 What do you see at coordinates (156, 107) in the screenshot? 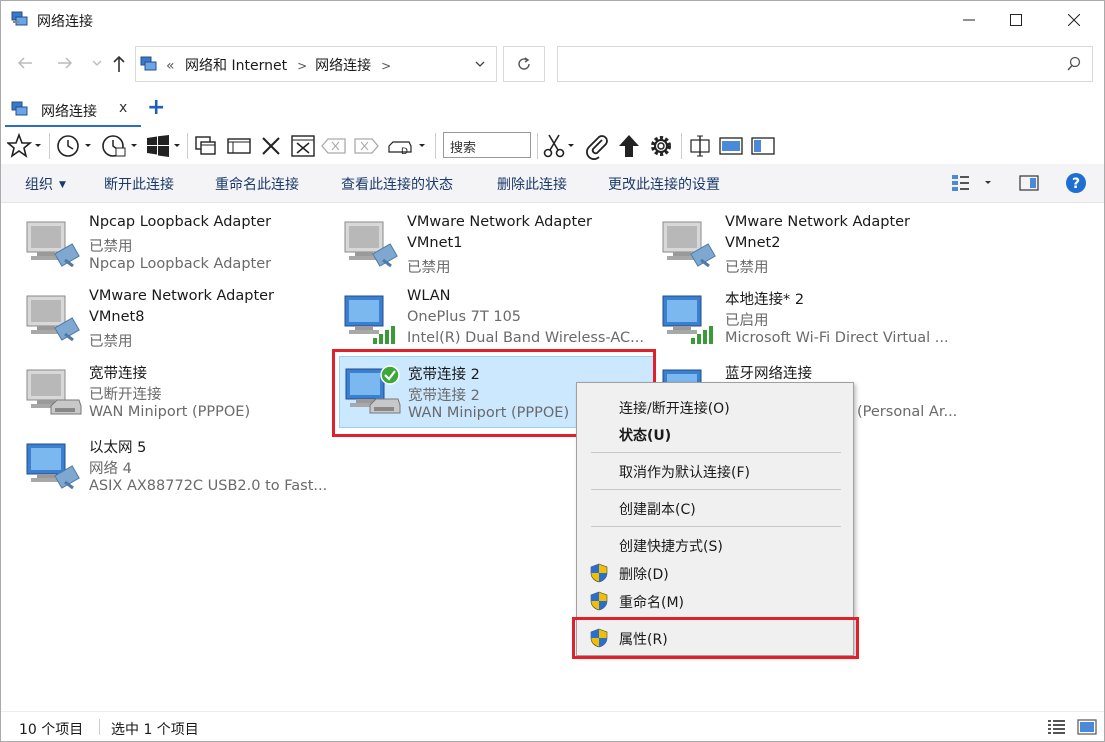
I see `new-tab-button: +` at bounding box center [156, 107].